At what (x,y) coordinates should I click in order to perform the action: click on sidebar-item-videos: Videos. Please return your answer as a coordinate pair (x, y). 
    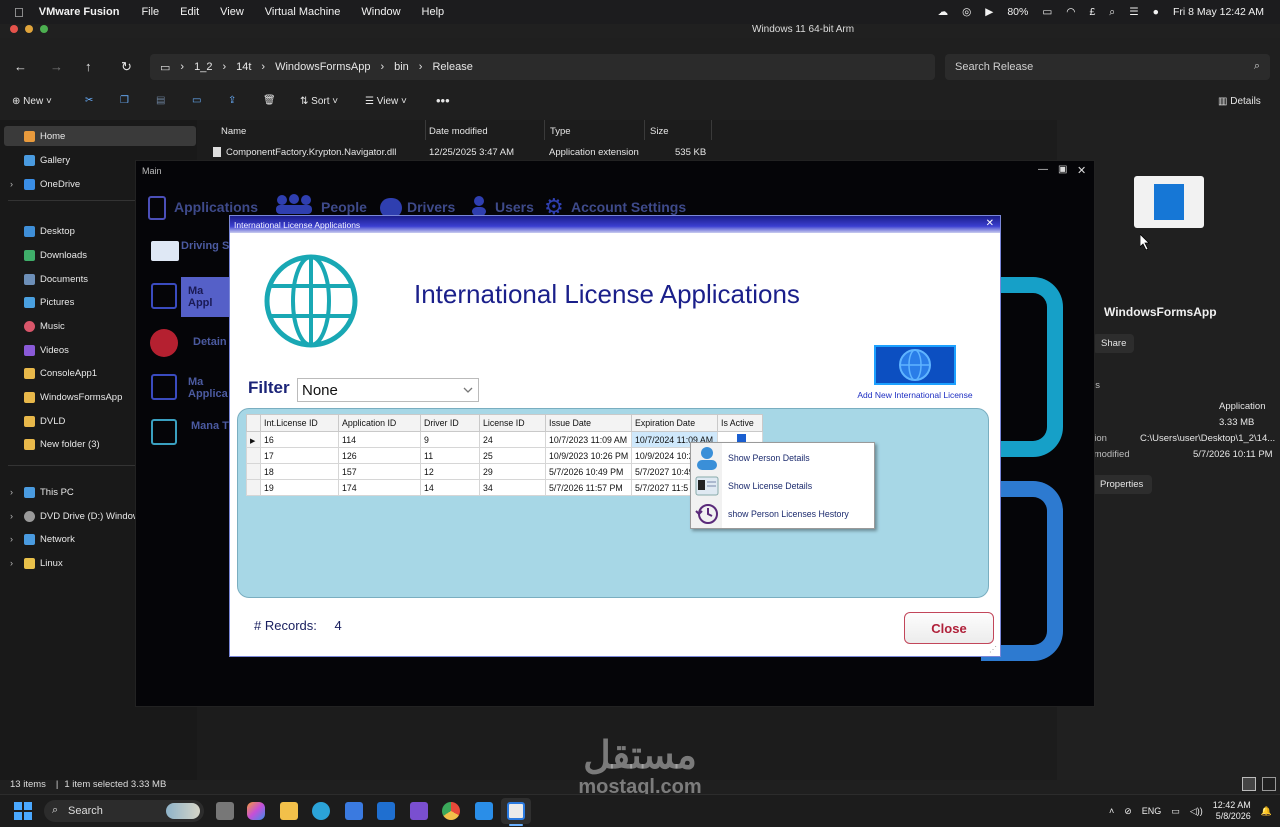
    Looking at the image, I should click on (46, 350).